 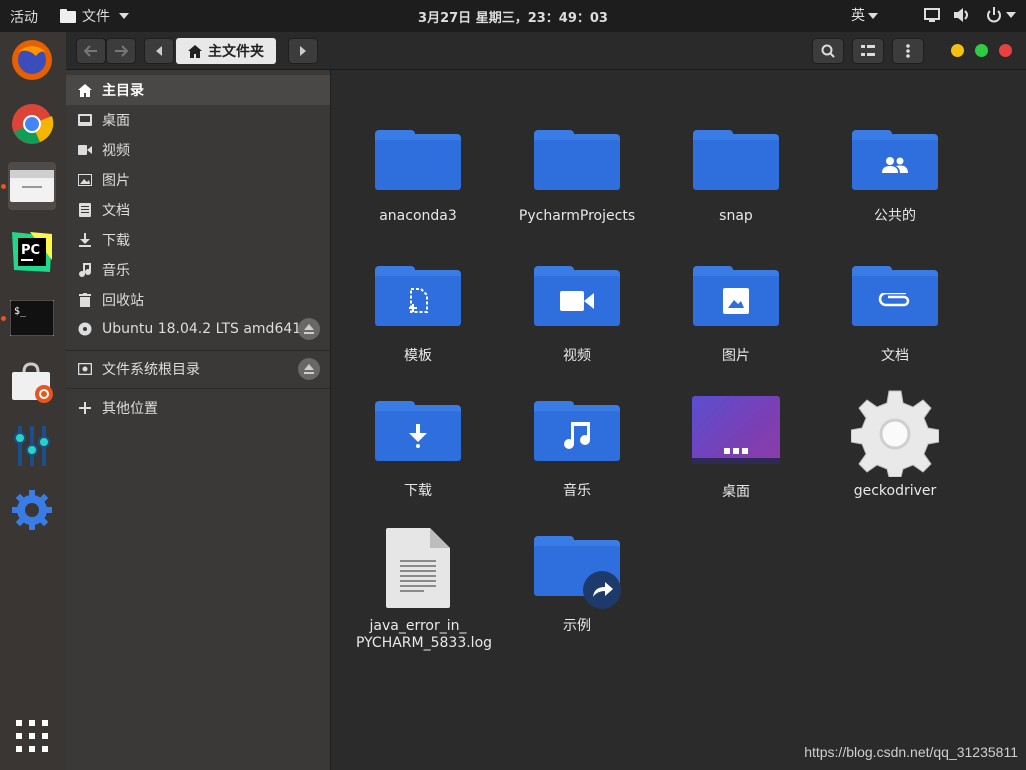 I want to click on sidebar-item-ubuntu-disk: Ubuntu 18.04.2 LTS amd641, so click(x=198, y=329).